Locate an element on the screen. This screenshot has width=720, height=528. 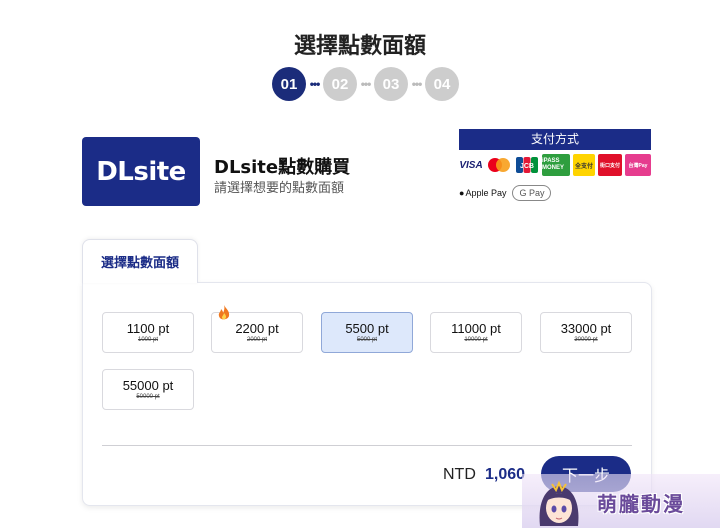
option-original-price: 50000 pt is located at coordinates (148, 397).